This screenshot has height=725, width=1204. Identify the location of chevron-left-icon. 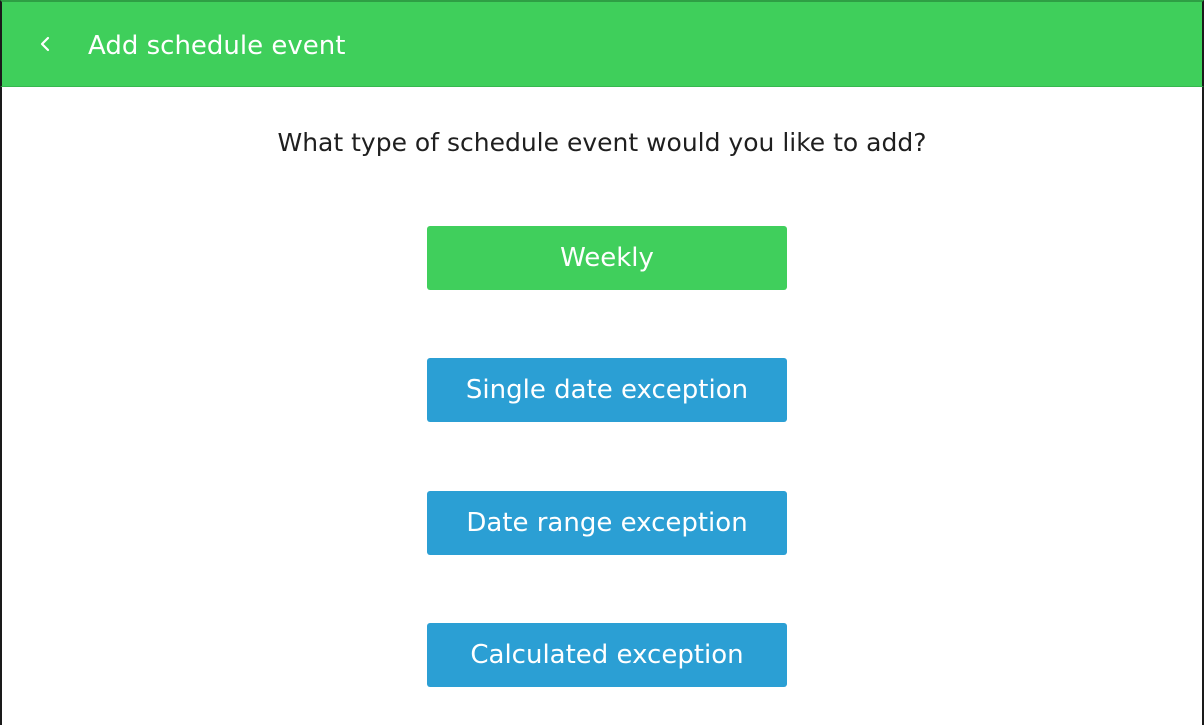
(45, 44).